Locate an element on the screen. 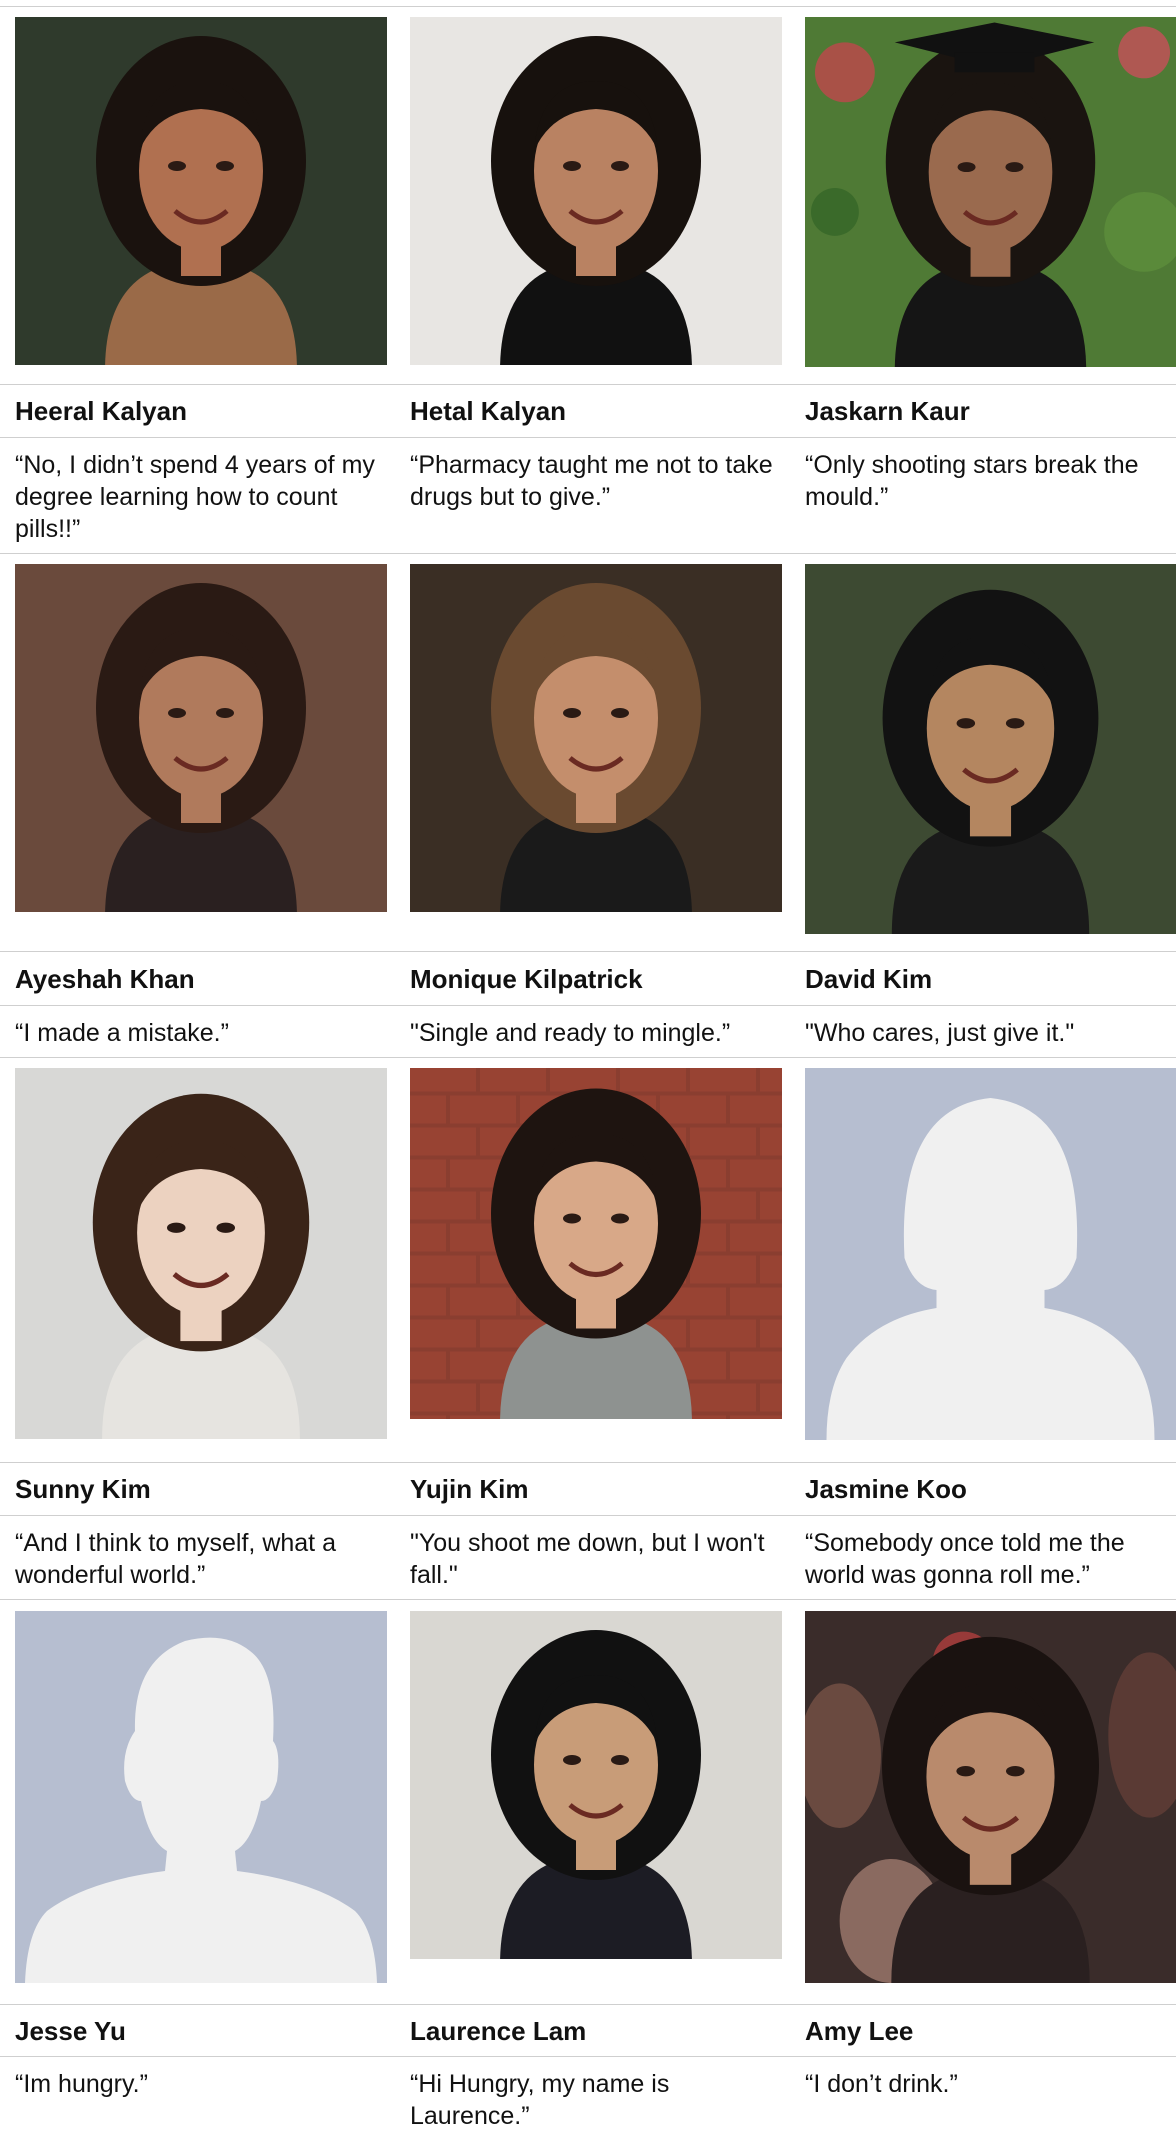 The width and height of the screenshot is (1176, 2134). person-quote: “Only shooting stars break the mould.” is located at coordinates (972, 481).